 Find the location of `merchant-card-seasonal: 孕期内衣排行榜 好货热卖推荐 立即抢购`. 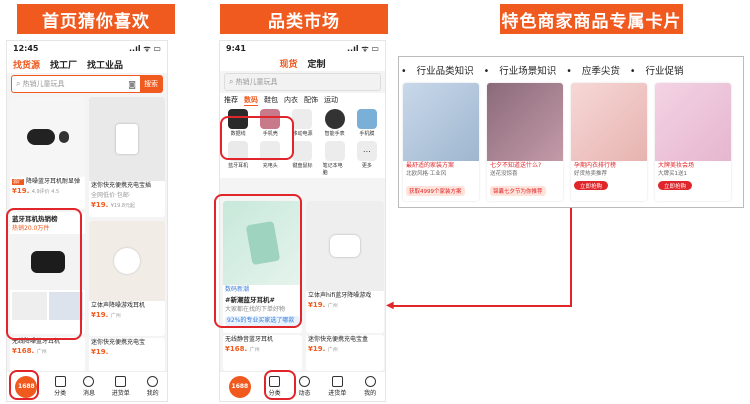

merchant-card-seasonal: 孕期内衣排行榜 好货热卖推荐 立即抢购 is located at coordinates (609, 142).